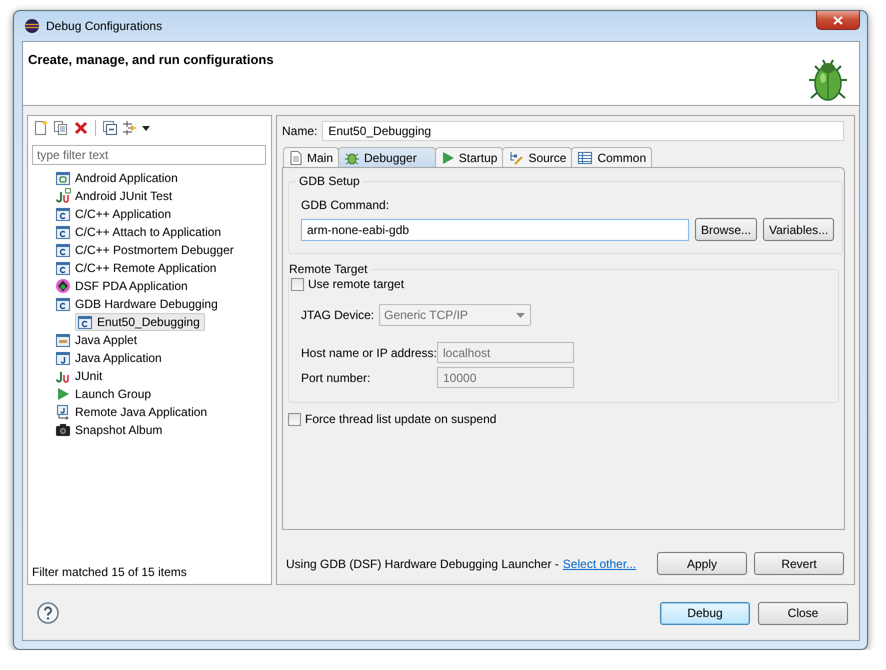 The image size is (886, 670). Describe the element at coordinates (132, 412) in the screenshot. I see `tree-item: Remote Java Application` at that location.